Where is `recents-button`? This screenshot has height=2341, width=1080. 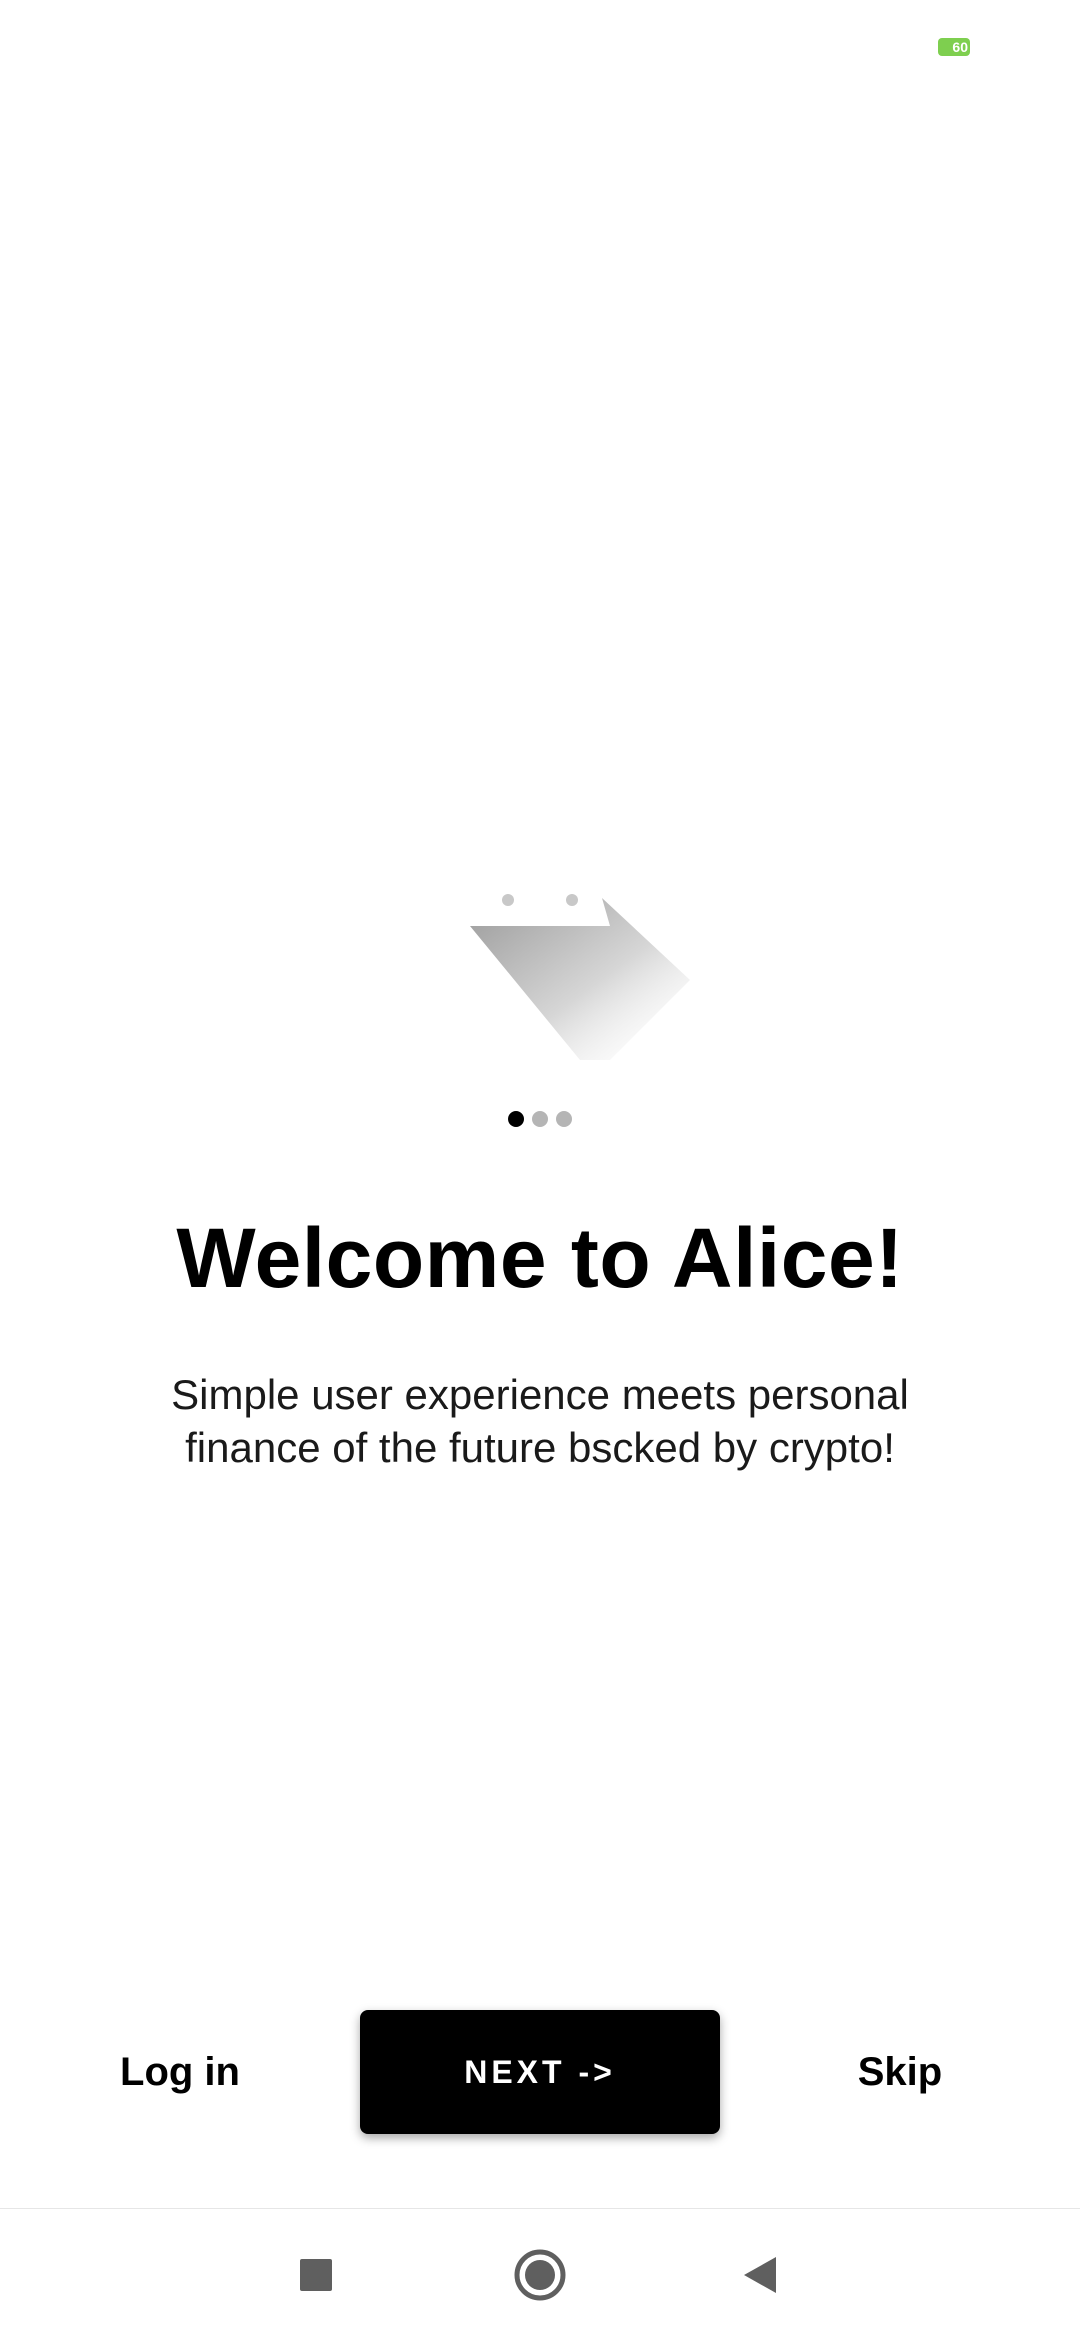
recents-button is located at coordinates (316, 2275).